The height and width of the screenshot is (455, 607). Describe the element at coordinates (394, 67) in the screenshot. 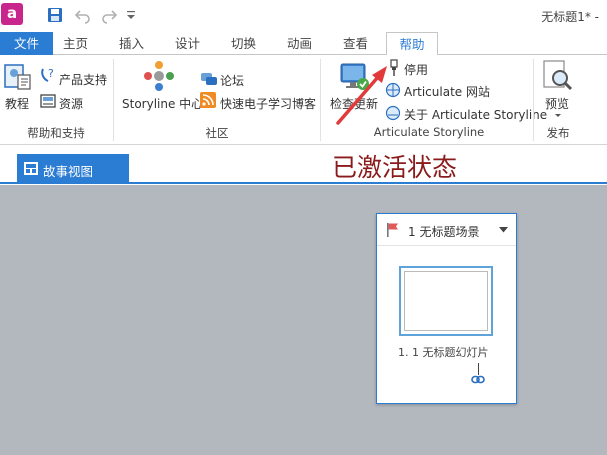

I see `deactivate-icon` at that location.